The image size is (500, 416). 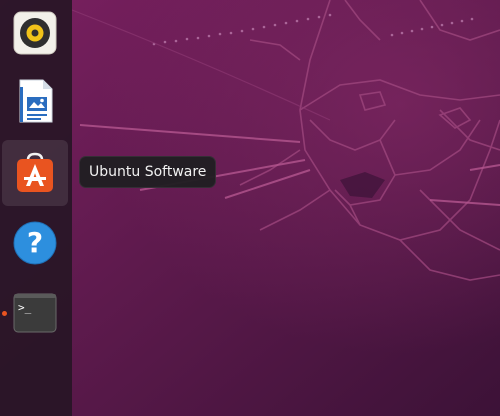 I want to click on ubuntu-software-icon, so click(x=35, y=172).